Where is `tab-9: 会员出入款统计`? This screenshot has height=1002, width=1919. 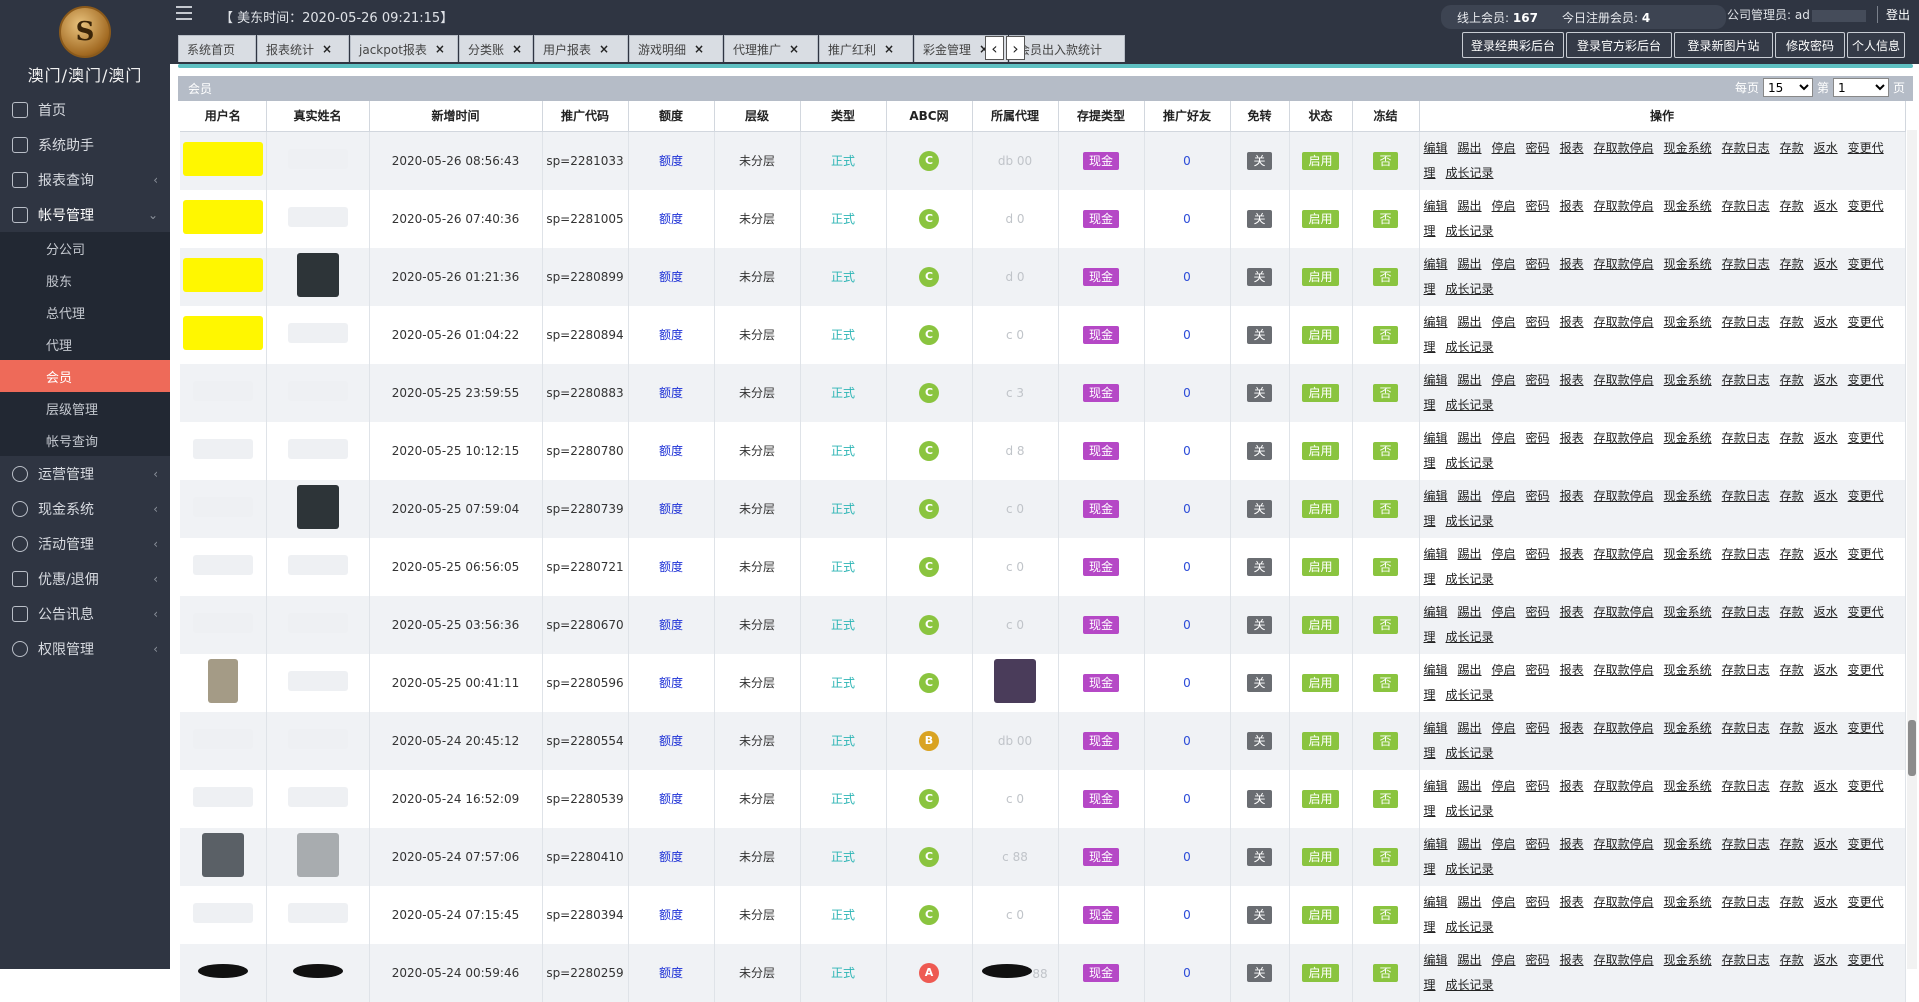 tab-9: 会员出入款统计 is located at coordinates (1067, 48).